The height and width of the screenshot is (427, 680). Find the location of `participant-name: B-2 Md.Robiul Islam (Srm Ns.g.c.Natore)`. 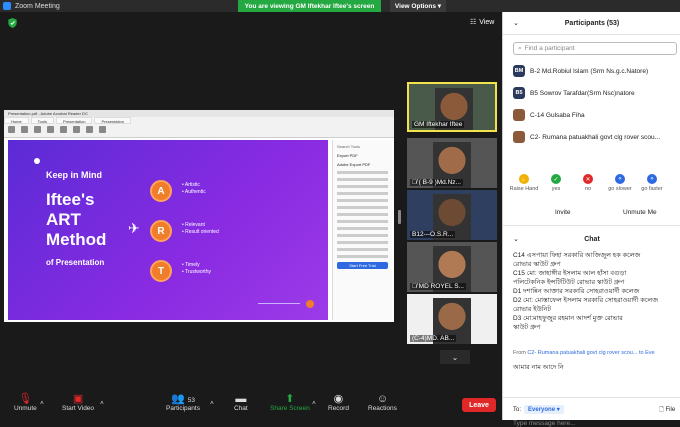

participant-name: B-2 Md.Robiul Islam (Srm Ns.g.c.Natore) is located at coordinates (589, 71).